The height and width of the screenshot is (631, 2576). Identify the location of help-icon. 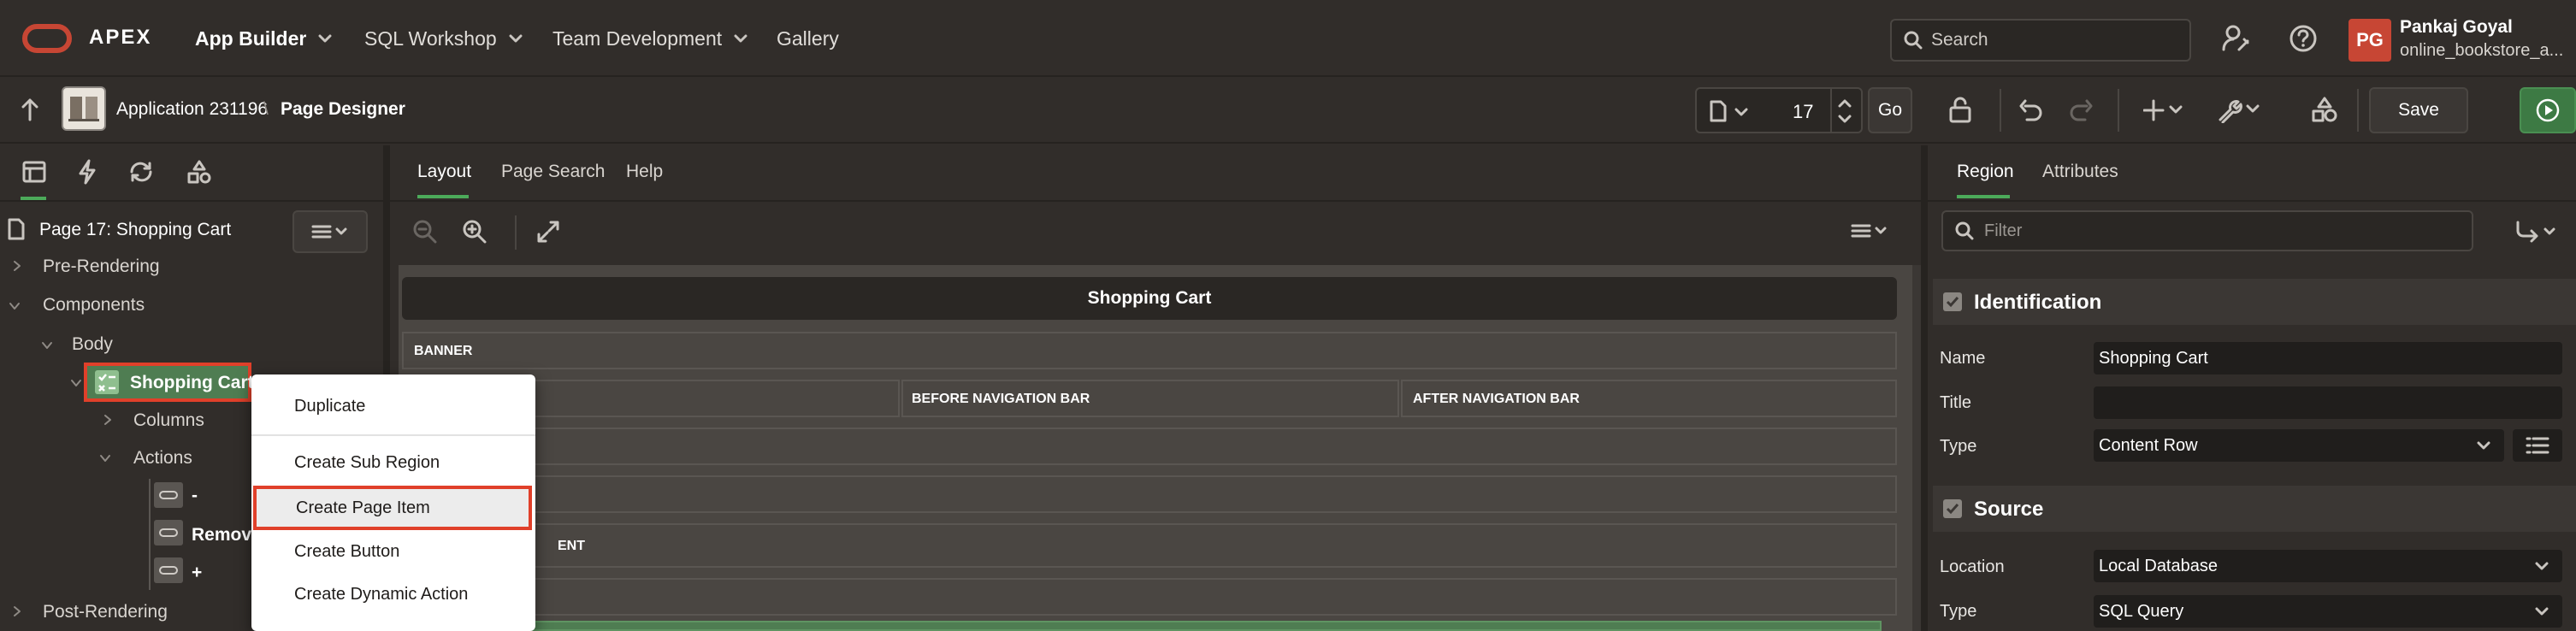
(2303, 38).